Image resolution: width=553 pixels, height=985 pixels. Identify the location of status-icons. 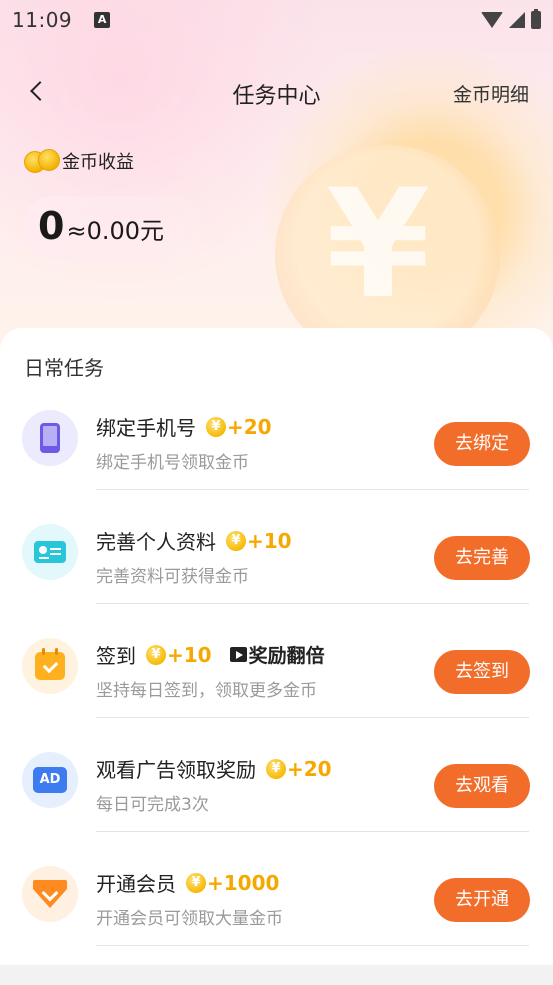
(511, 19).